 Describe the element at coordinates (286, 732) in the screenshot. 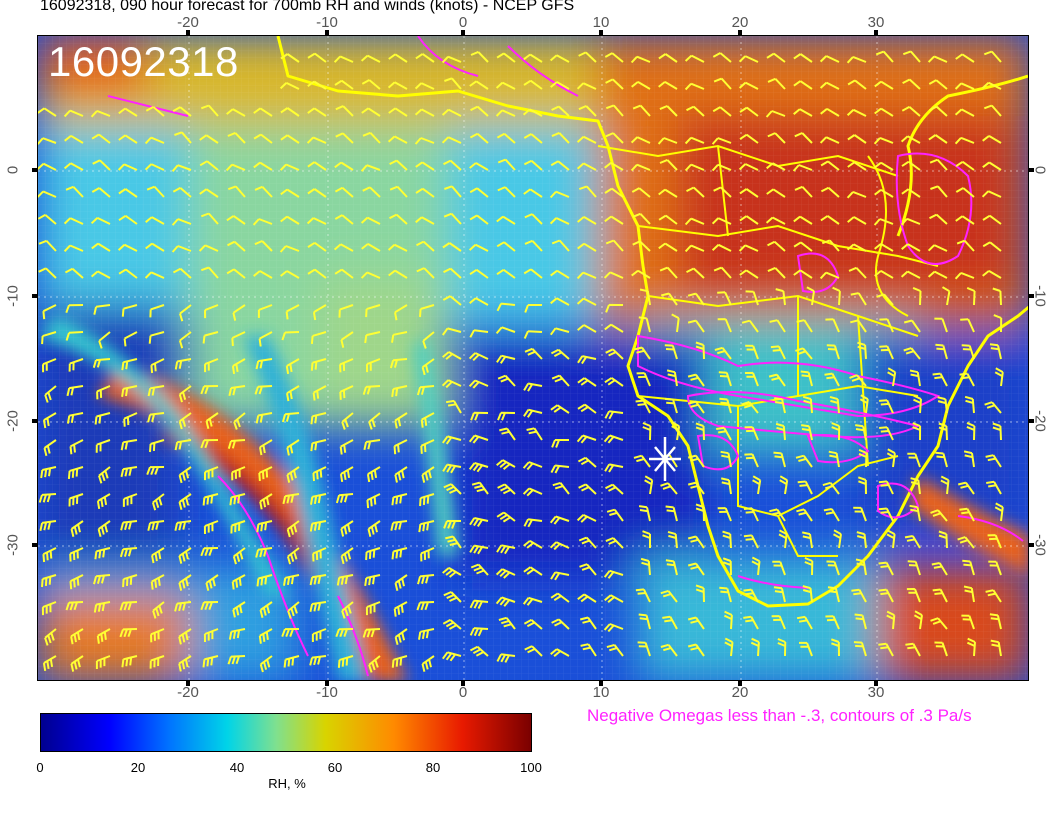

I see `rh-colorbar` at that location.